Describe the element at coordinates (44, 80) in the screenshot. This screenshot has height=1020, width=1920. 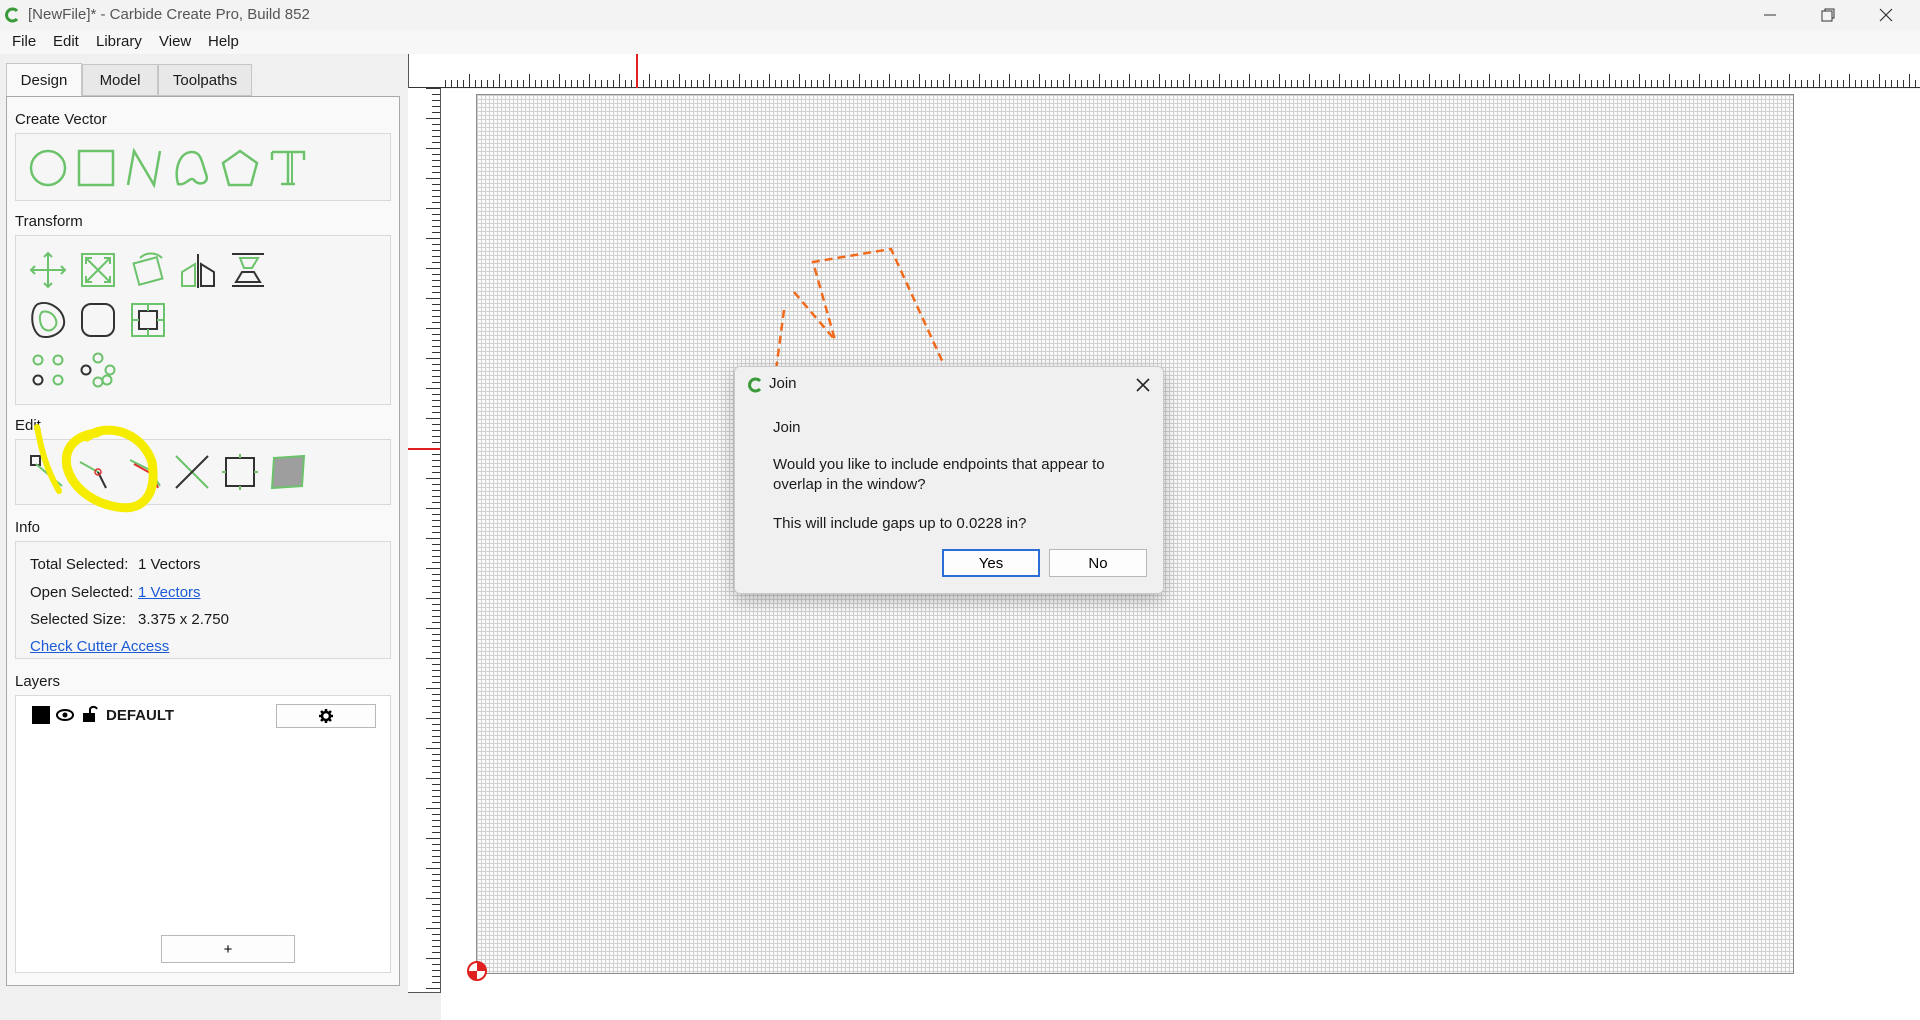
I see `tab-design: Design` at that location.